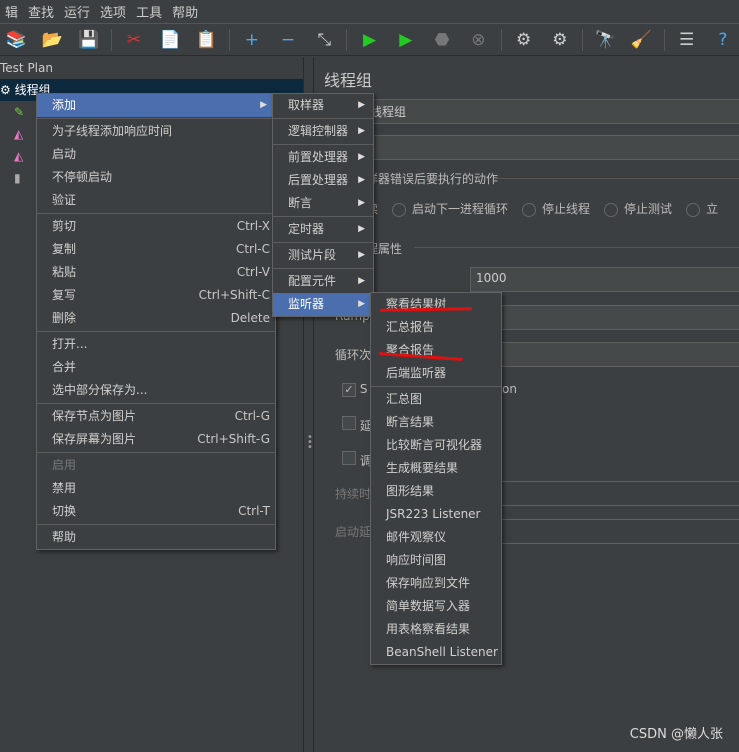 The width and height of the screenshot is (739, 752). I want to click on menu-item: 简单数据写入器, so click(436, 606).